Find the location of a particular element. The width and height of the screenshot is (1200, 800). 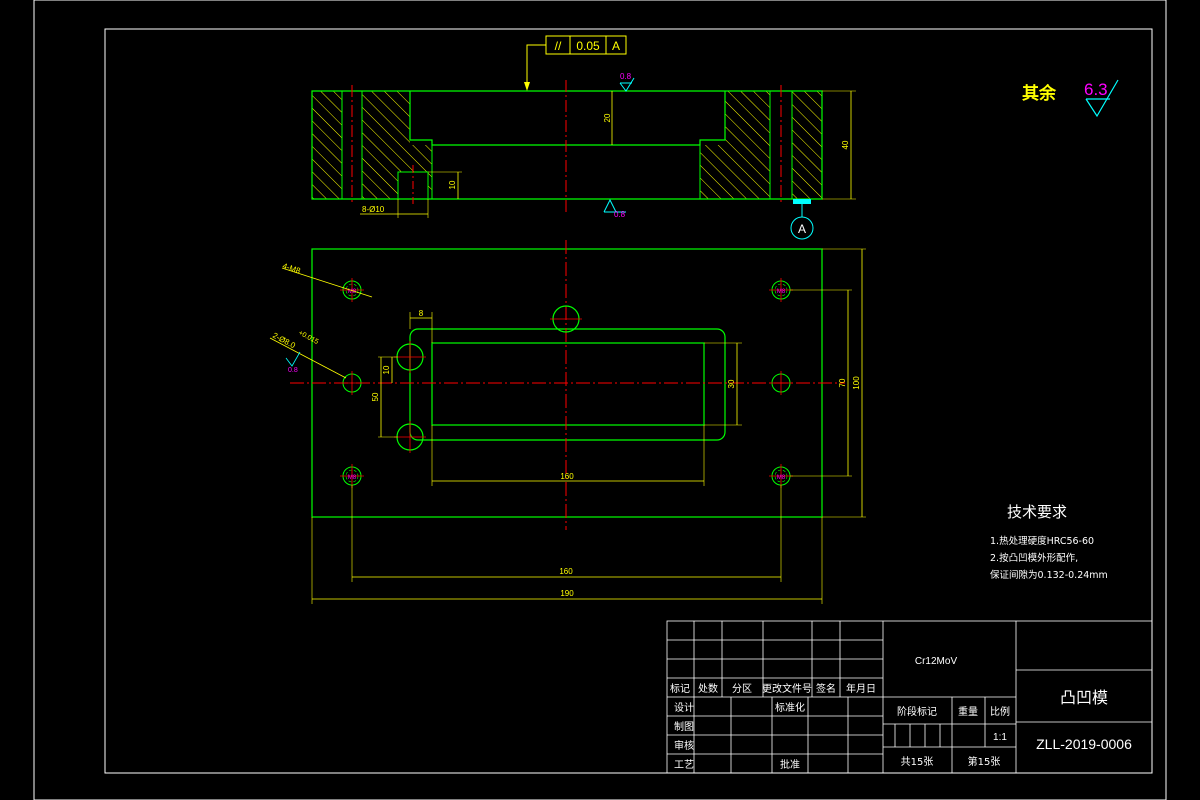

tb-h-zone: 分区 is located at coordinates (742, 689).